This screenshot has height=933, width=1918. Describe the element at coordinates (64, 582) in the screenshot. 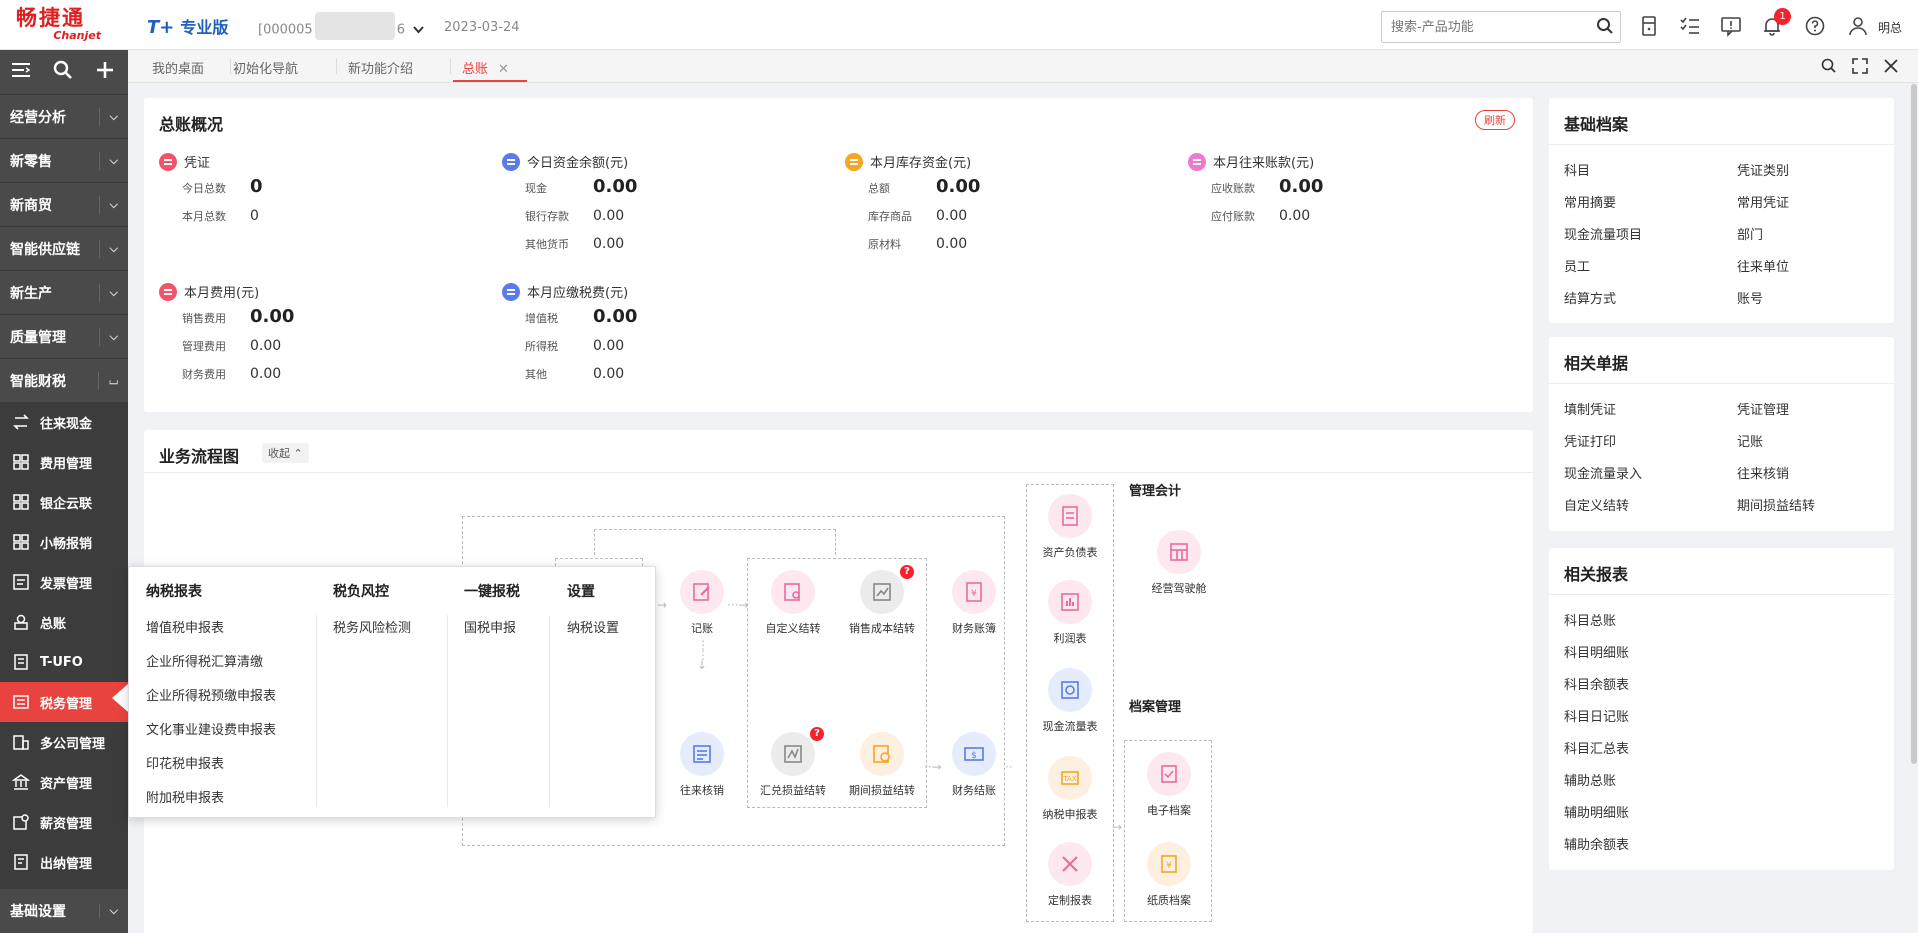

I see `sidebar-item-invoice: 发票管理` at that location.